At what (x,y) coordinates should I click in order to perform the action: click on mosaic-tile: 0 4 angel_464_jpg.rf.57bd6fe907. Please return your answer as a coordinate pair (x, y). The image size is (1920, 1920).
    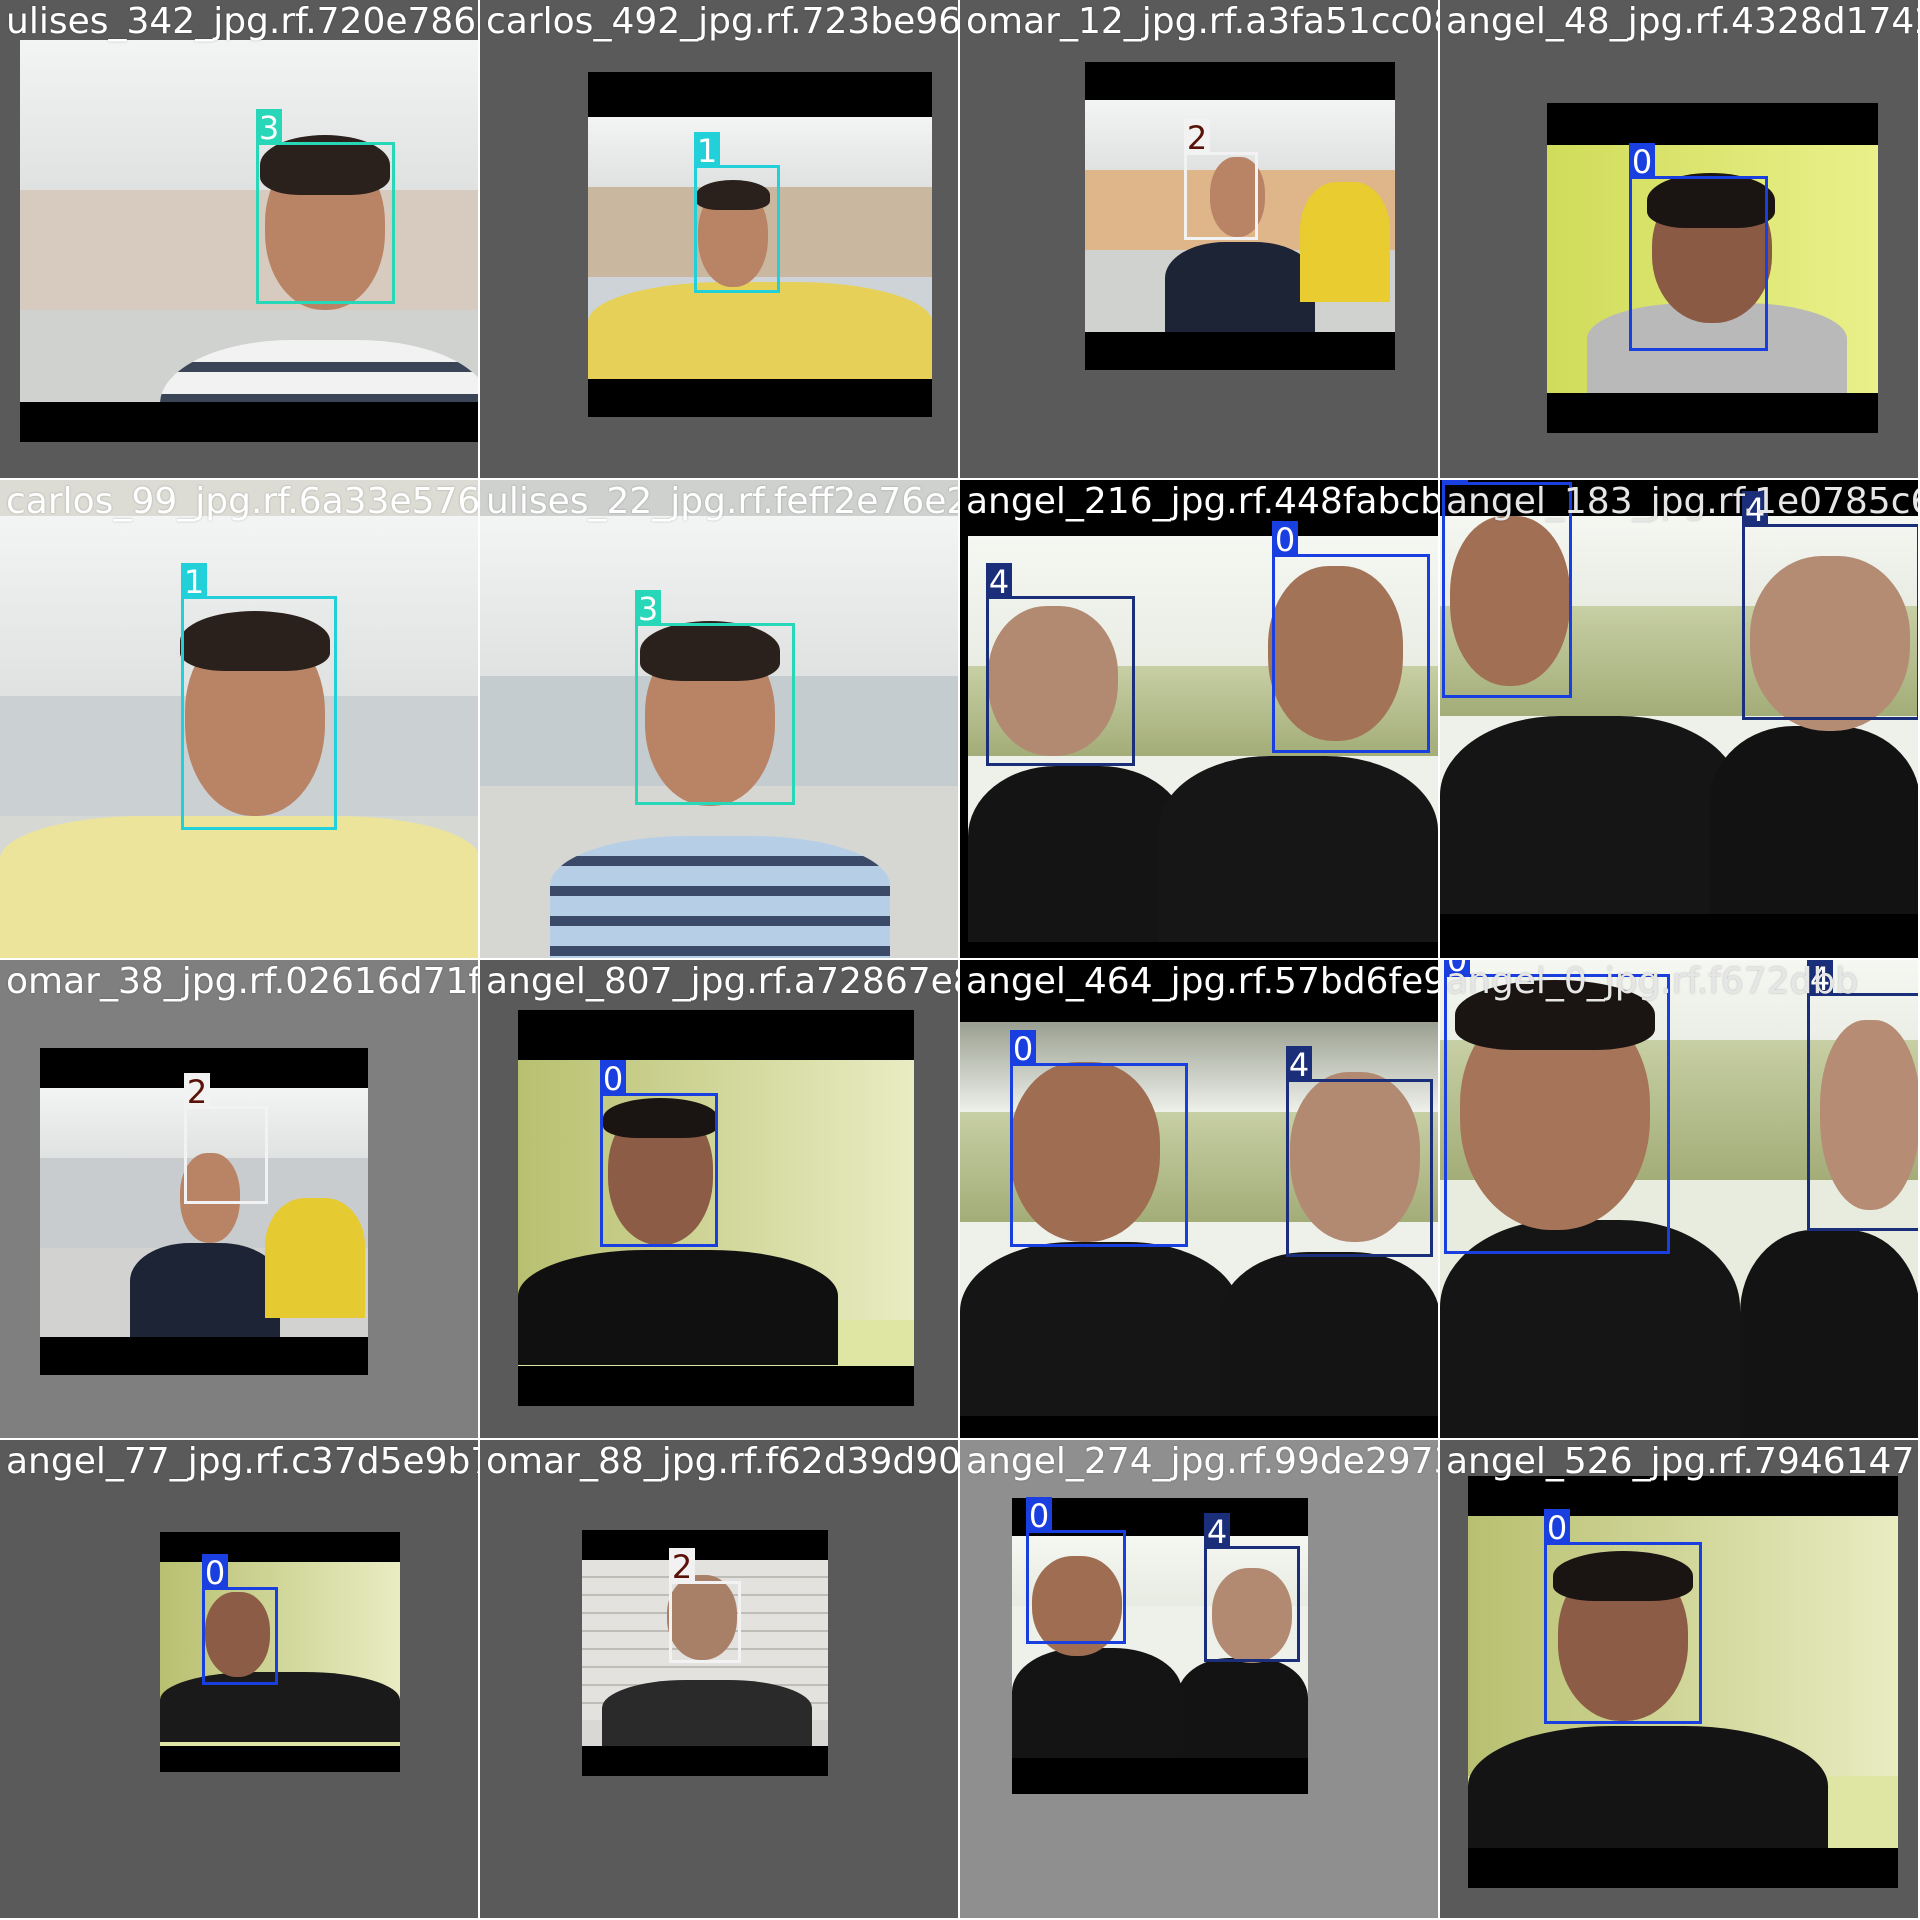
    Looking at the image, I should click on (1200, 1200).